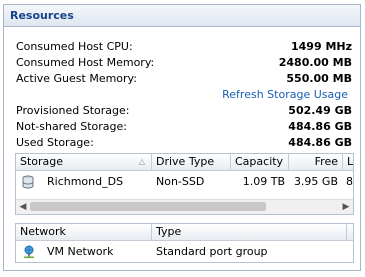  Describe the element at coordinates (316, 162) in the screenshot. I see `column-header-free: Free` at that location.